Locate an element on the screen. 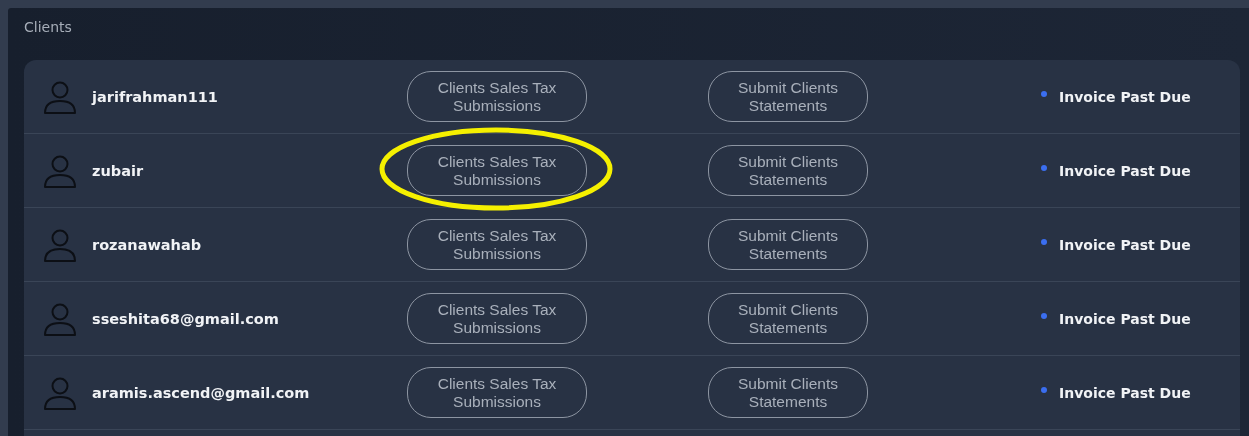 The width and height of the screenshot is (1249, 436). client-name: aramis.ascend@gmail.com is located at coordinates (201, 392).